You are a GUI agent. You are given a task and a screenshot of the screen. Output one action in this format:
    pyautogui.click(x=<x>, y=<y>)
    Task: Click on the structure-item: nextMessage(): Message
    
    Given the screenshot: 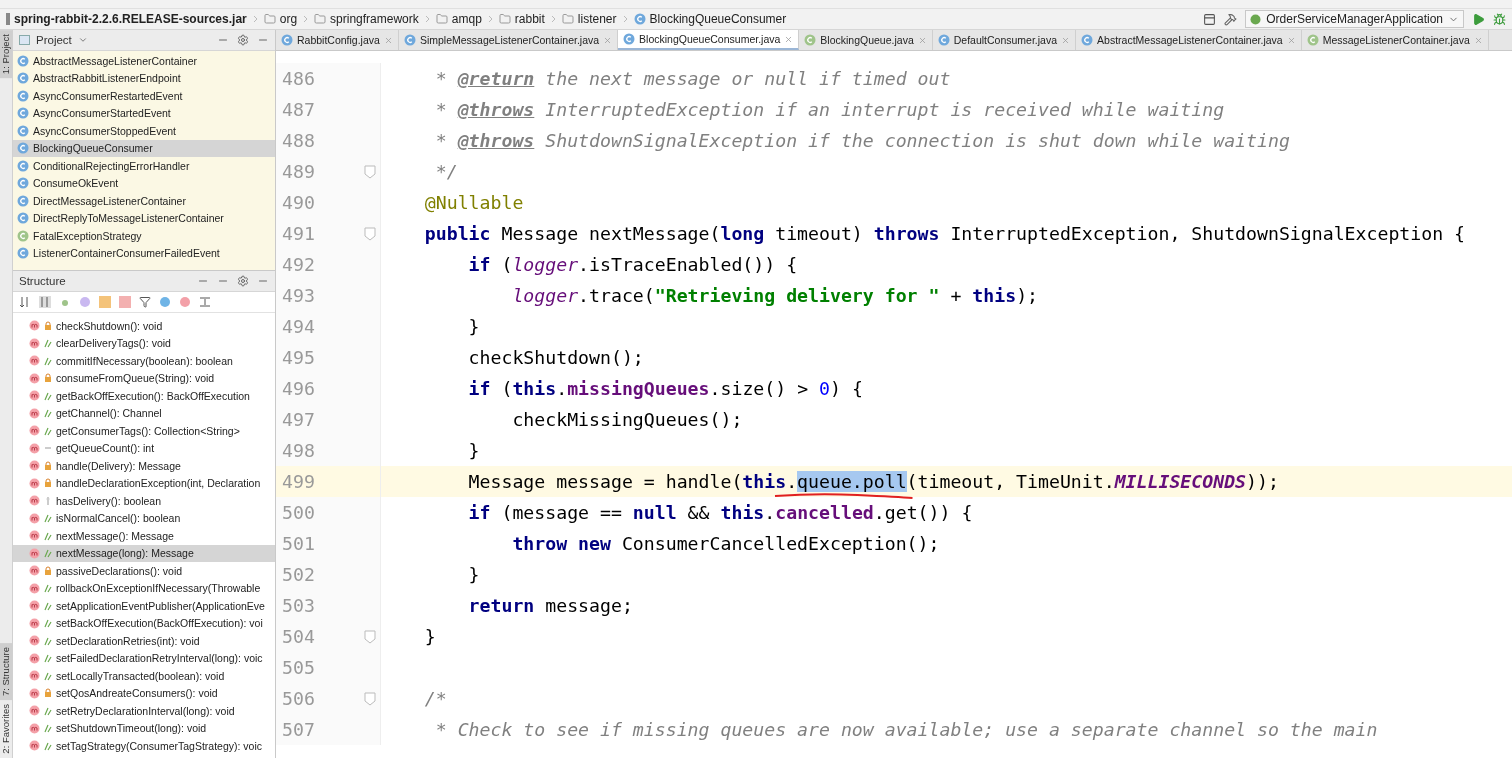 What is the action you would take?
    pyautogui.click(x=144, y=536)
    